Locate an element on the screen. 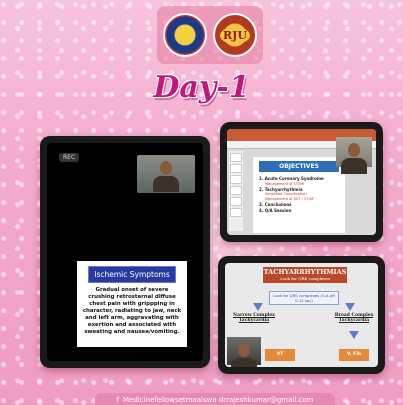  rju-logo: RJU is located at coordinates (235, 35).